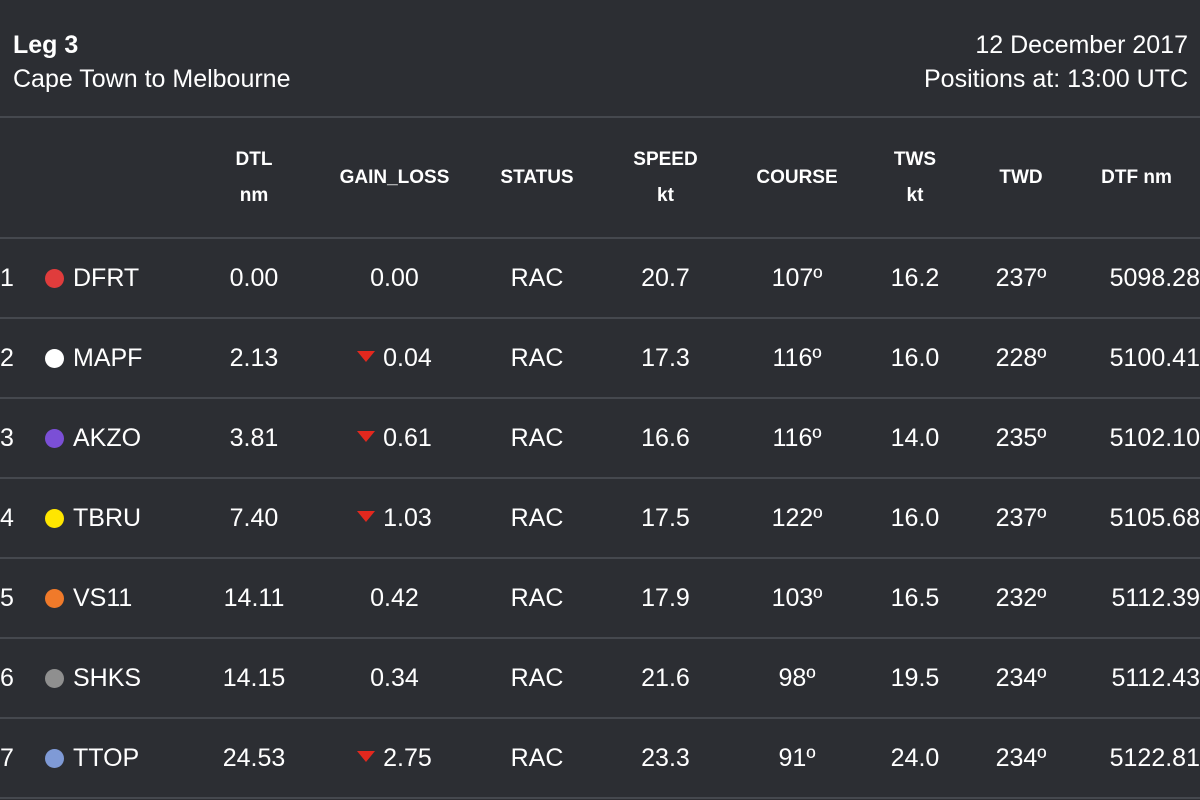 This screenshot has width=1200, height=800. What do you see at coordinates (665, 195) in the screenshot?
I see `col-speed-unit: kt` at bounding box center [665, 195].